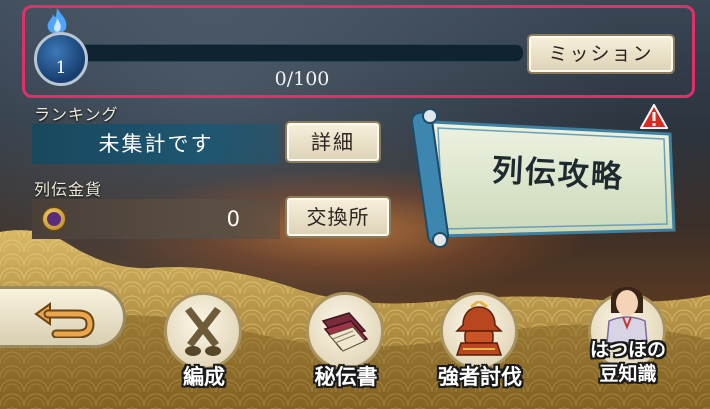 The height and width of the screenshot is (409, 710). I want to click on formation-button, so click(203, 331).